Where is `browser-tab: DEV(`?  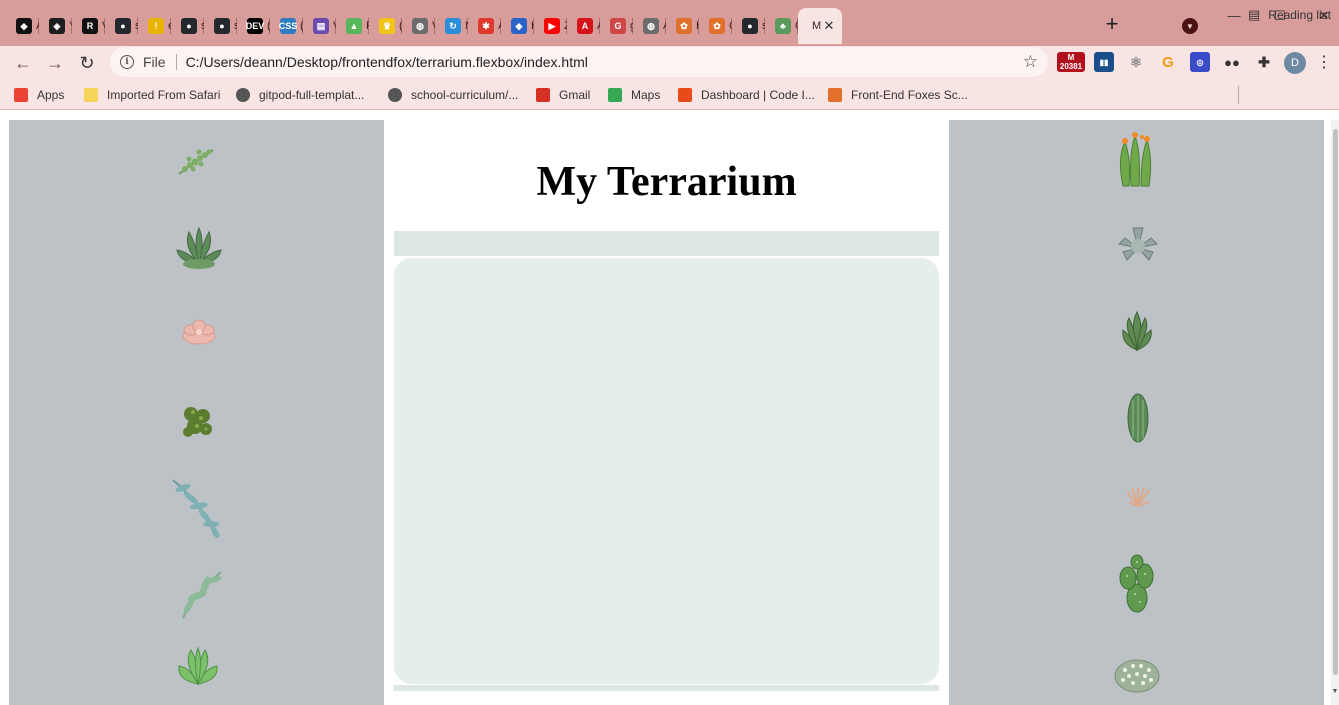 browser-tab: DEV( is located at coordinates (253, 26).